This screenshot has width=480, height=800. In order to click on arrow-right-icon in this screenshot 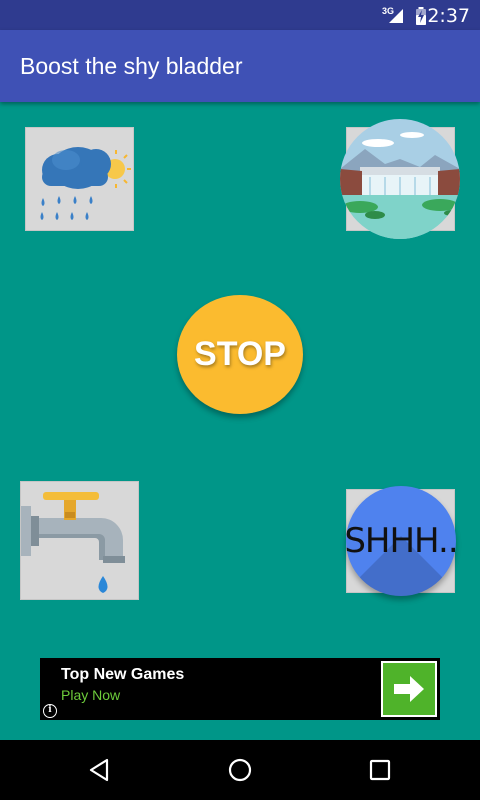, I will do `click(409, 689)`.